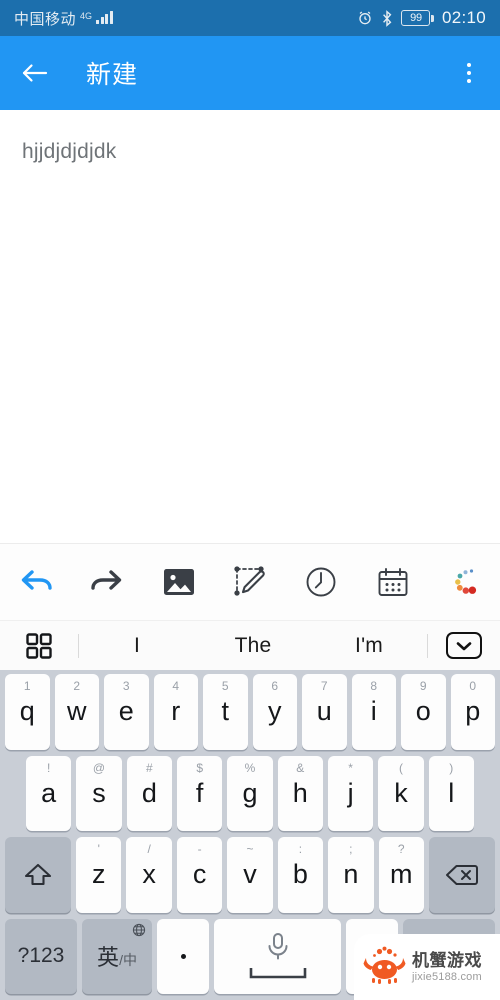 This screenshot has width=500, height=1000. Describe the element at coordinates (38, 875) in the screenshot. I see `shift-icon` at that location.